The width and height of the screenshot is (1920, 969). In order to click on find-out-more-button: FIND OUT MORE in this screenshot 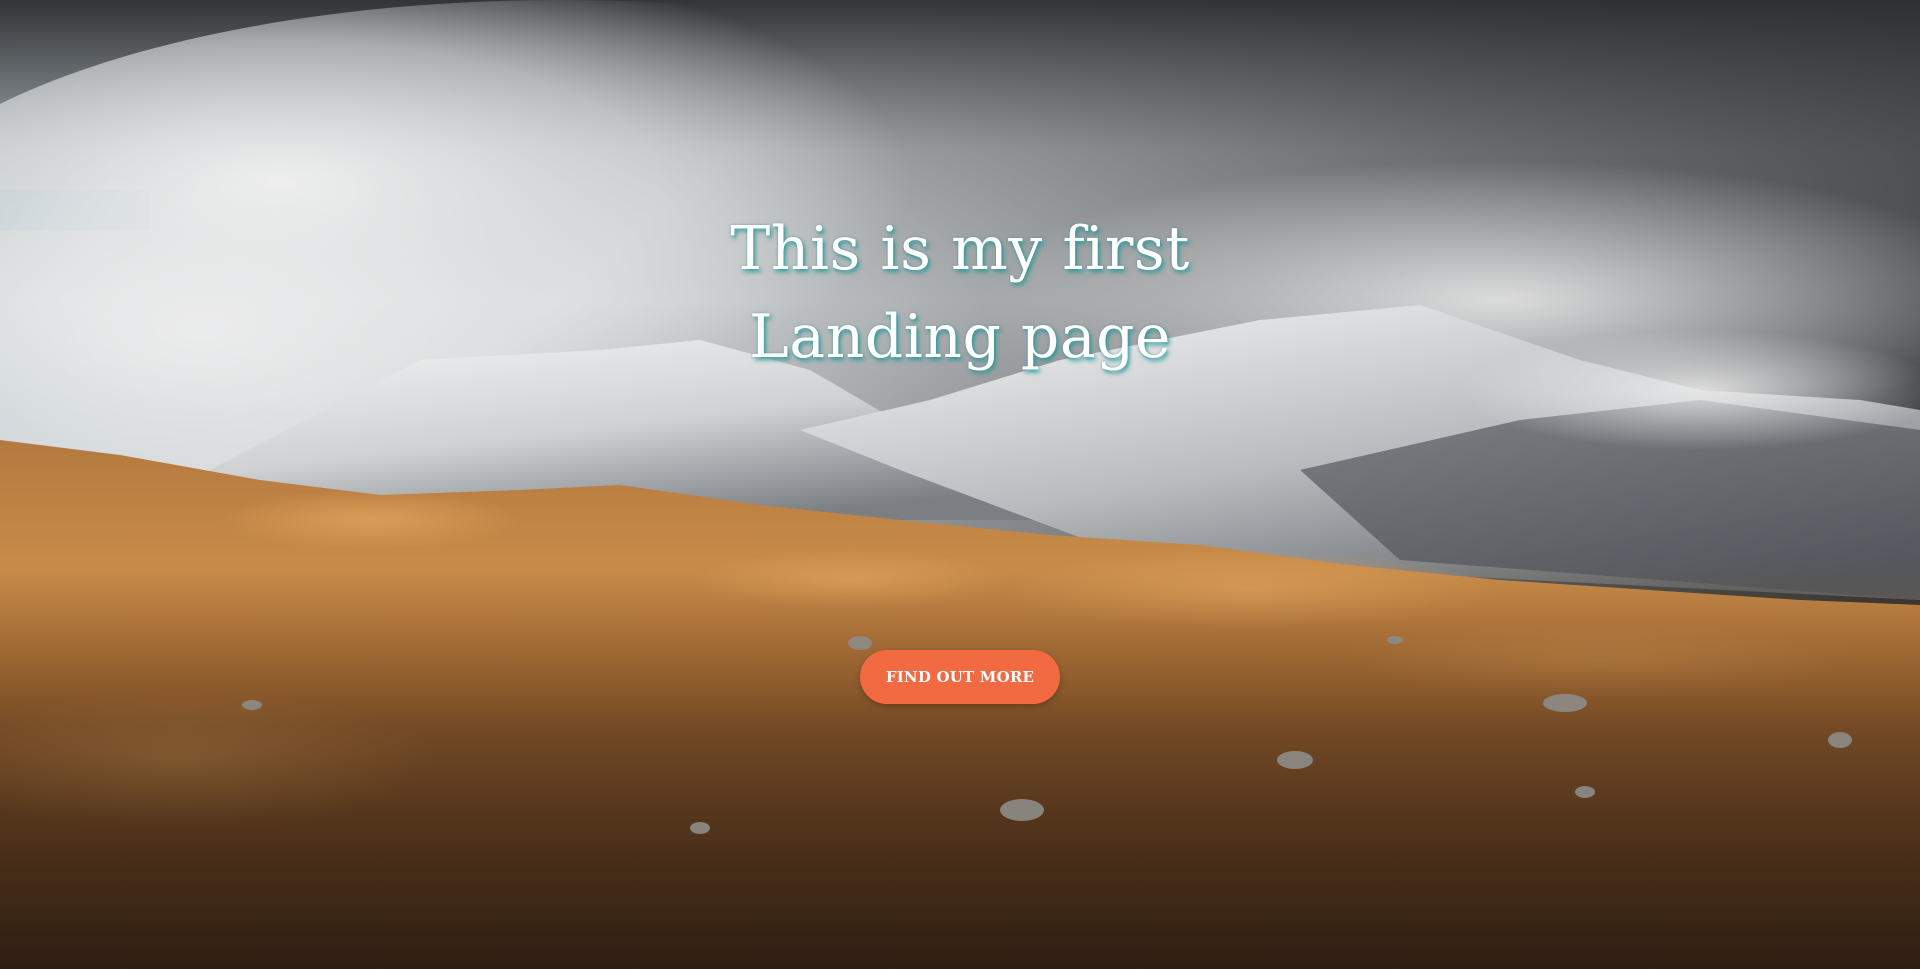, I will do `click(960, 677)`.